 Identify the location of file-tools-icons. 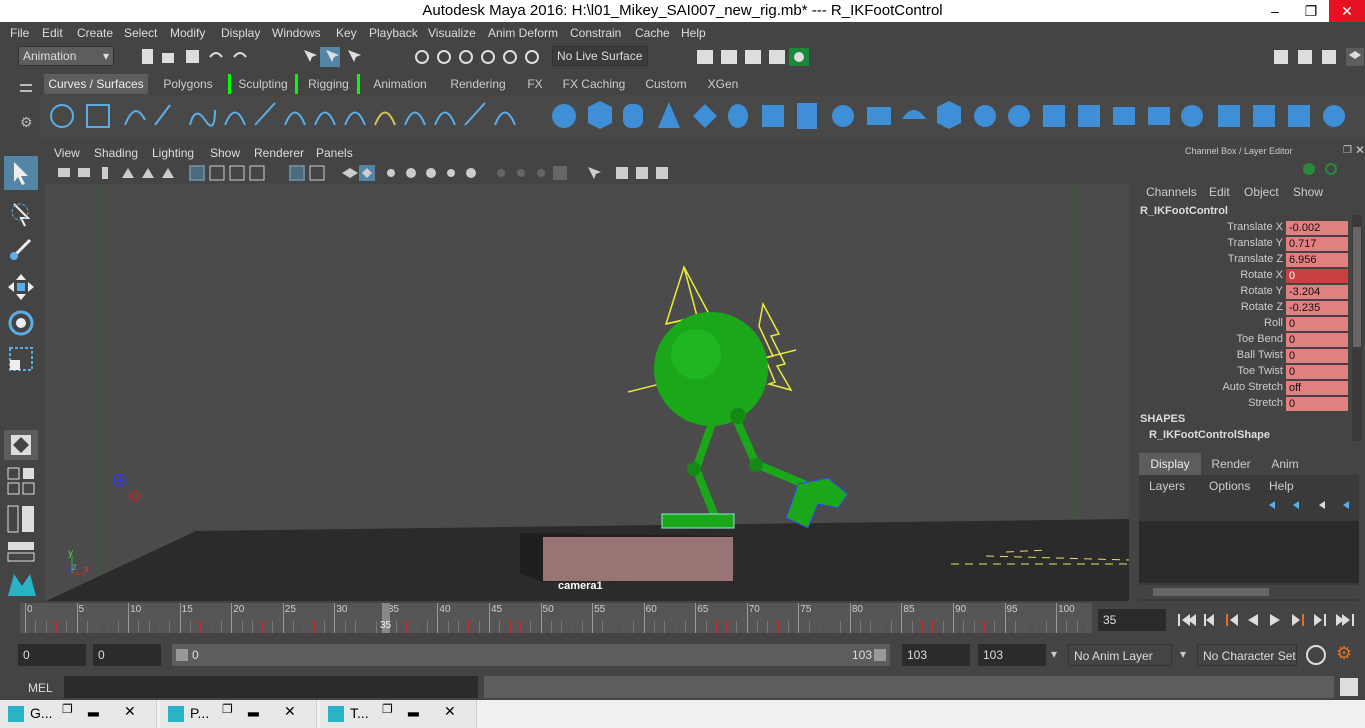
(198, 57).